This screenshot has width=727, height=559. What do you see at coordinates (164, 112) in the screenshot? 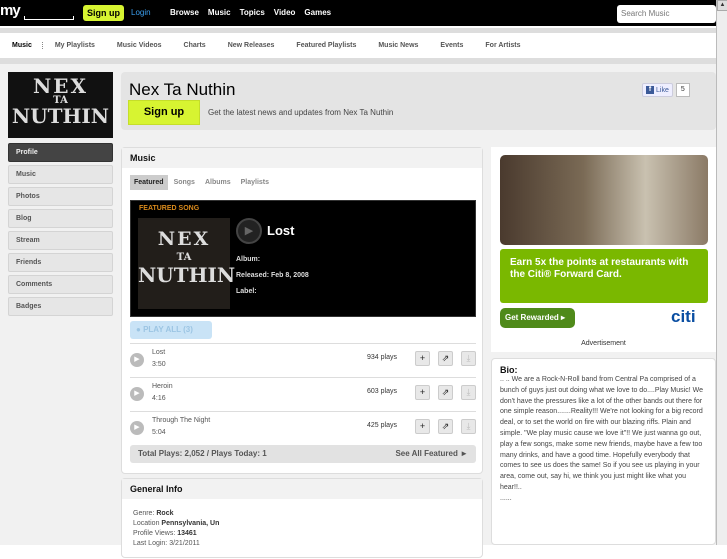
I see `artist-signup-button: Sign up` at bounding box center [164, 112].